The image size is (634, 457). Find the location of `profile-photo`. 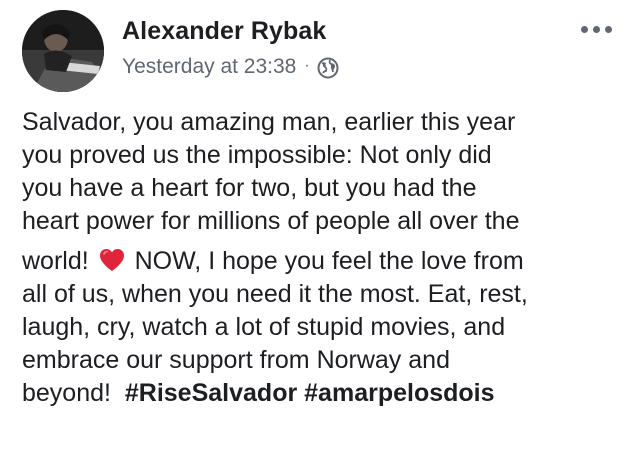

profile-photo is located at coordinates (63, 51).